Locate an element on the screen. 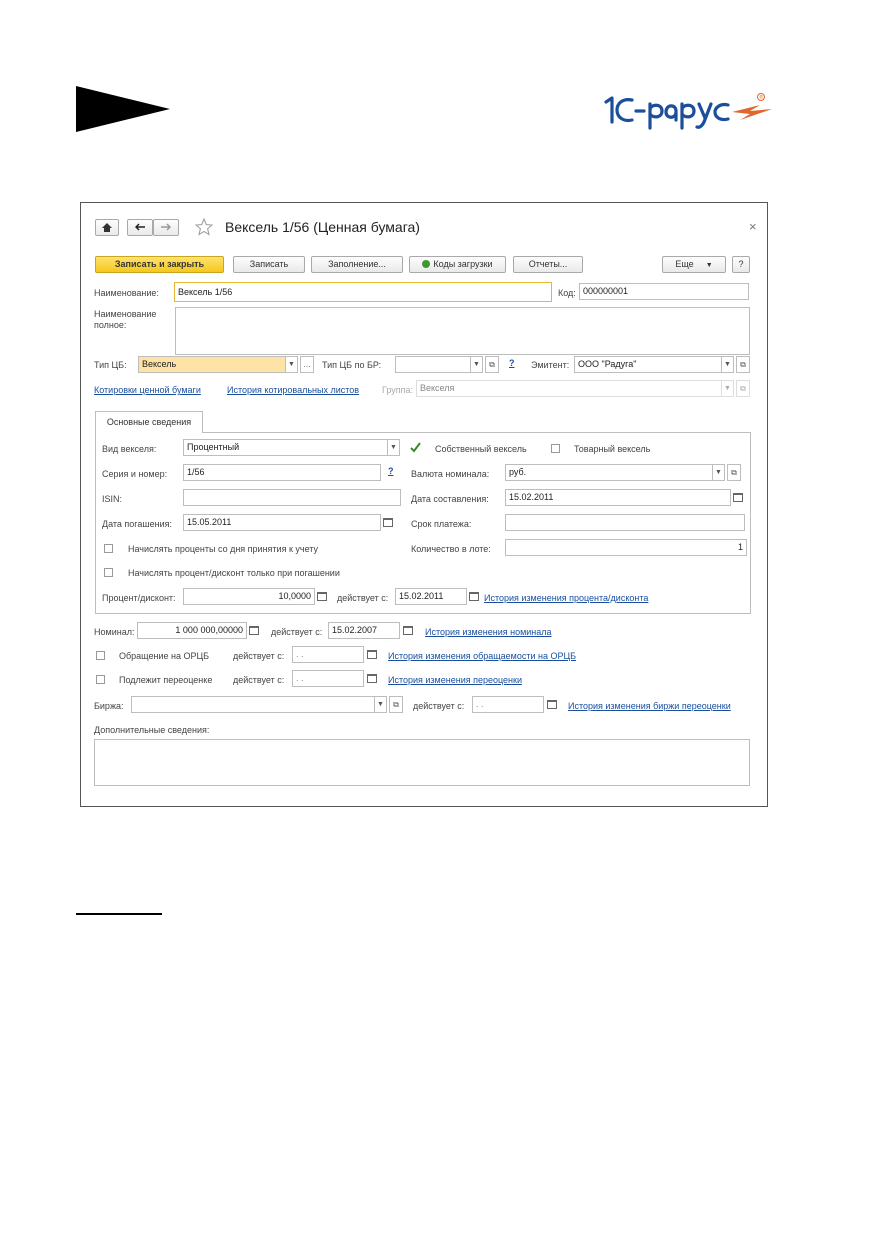 This screenshot has width=875, height=1239. orcb-history-link: История изменения обращаемости на ОРЦБ is located at coordinates (482, 656).